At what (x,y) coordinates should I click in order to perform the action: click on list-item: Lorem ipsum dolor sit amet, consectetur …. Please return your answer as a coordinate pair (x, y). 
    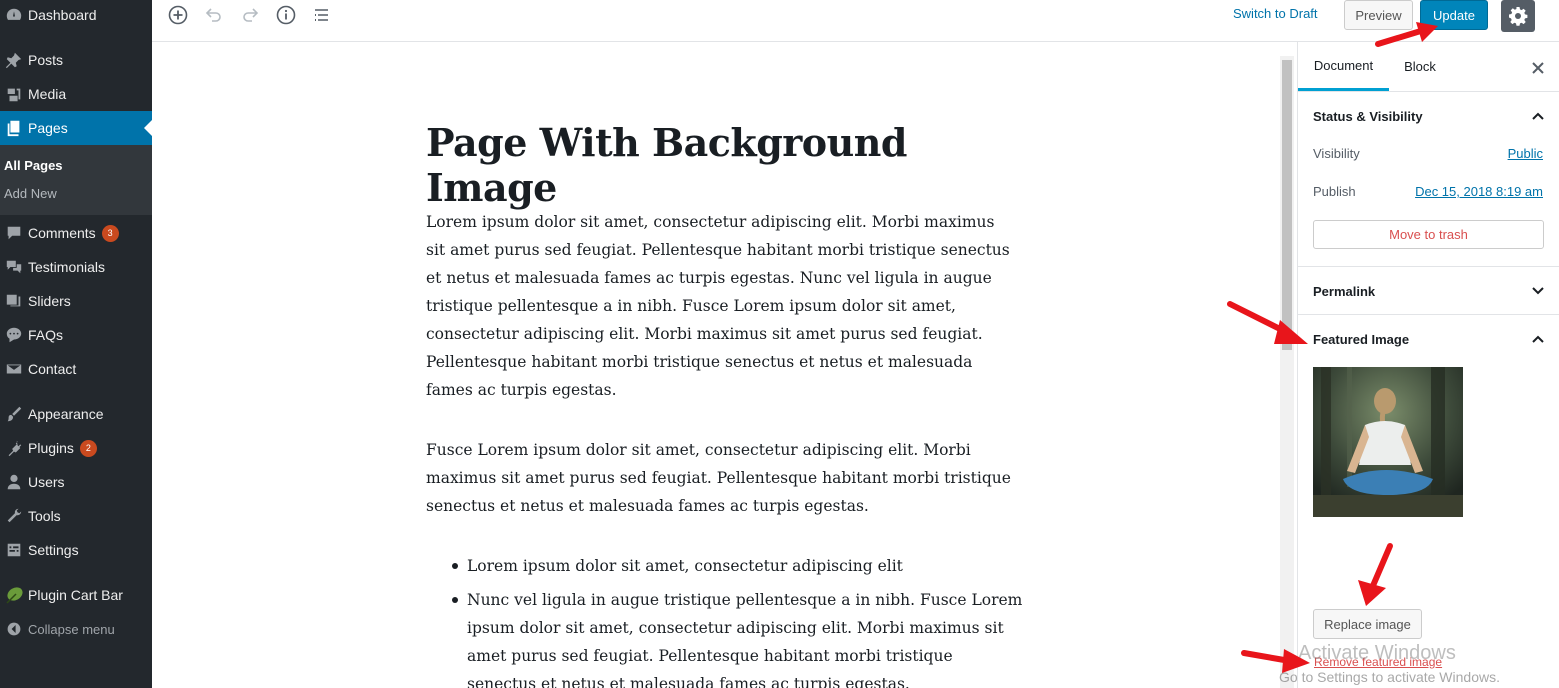
    Looking at the image, I should click on (726, 566).